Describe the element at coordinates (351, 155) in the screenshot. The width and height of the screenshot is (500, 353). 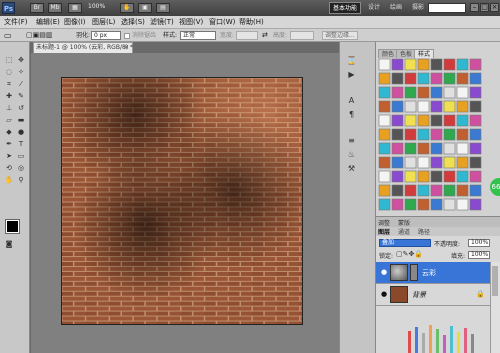
I see `clone-source-panel-icon: ♨` at that location.